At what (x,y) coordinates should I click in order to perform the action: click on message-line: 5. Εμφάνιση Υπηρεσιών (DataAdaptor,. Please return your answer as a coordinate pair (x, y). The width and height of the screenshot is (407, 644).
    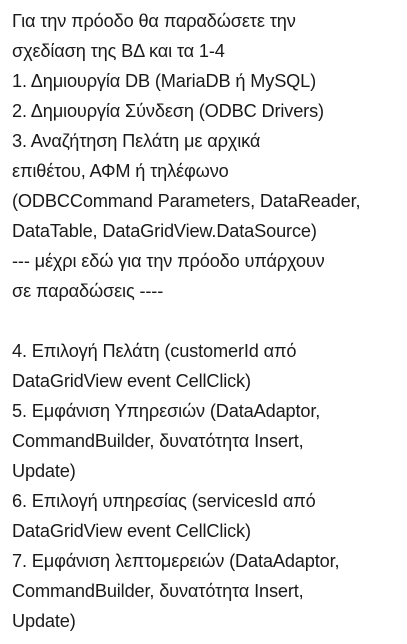
    Looking at the image, I should click on (166, 411).